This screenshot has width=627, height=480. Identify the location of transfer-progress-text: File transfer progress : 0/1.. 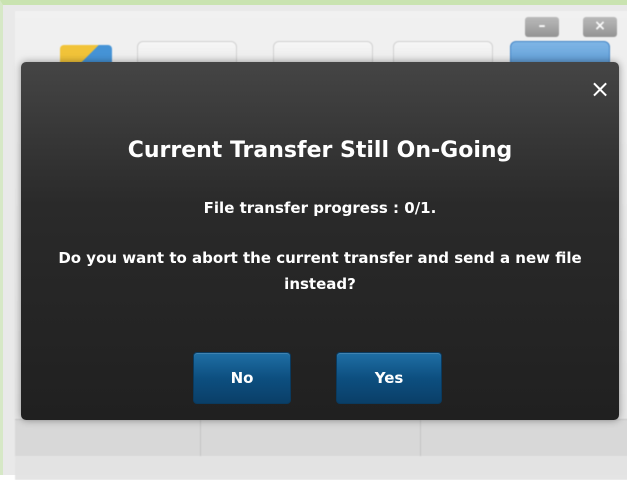
(320, 208).